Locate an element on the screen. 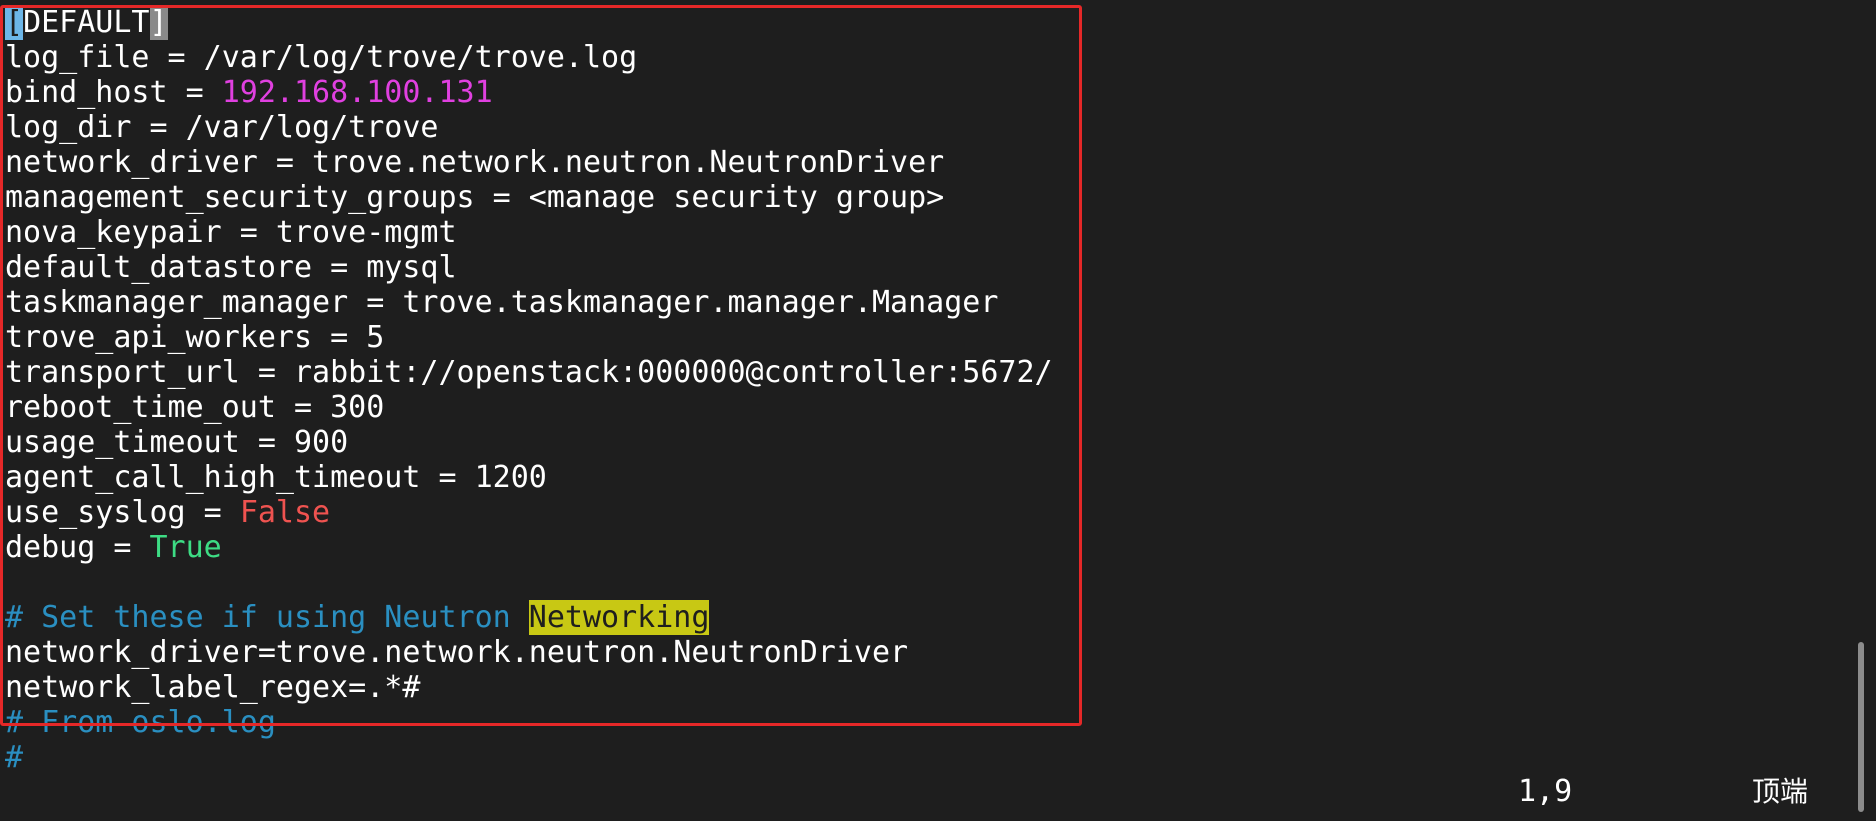  search-highlight: Networking is located at coordinates (619, 617).